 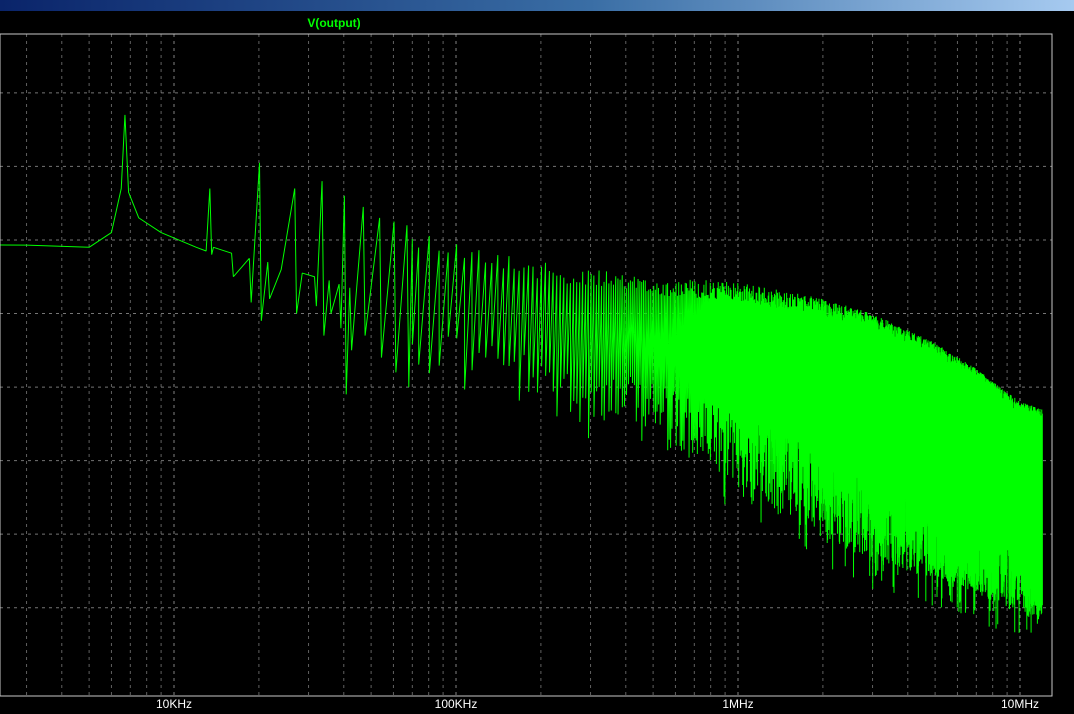 I want to click on x-tick-label: 1MHz, so click(x=737, y=704).